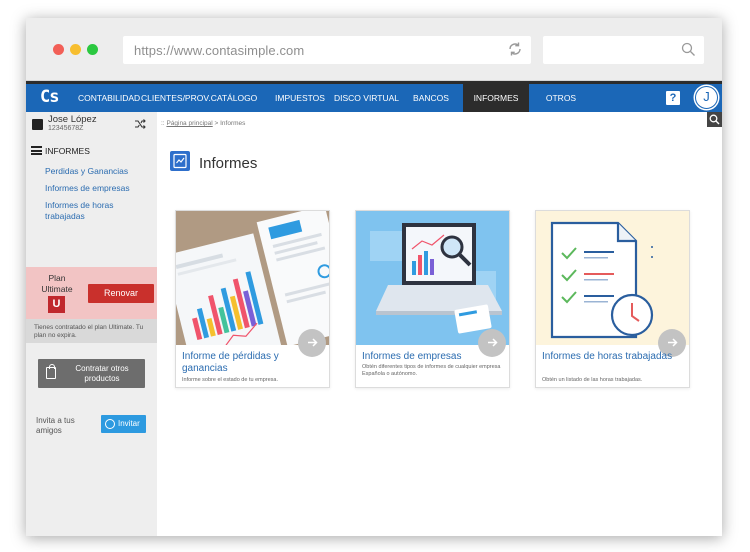 The height and width of the screenshot is (552, 750). Describe the element at coordinates (95, 211) in the screenshot. I see `sidebar-link-horas-trabajadas: Informes de horas trabajadas` at that location.